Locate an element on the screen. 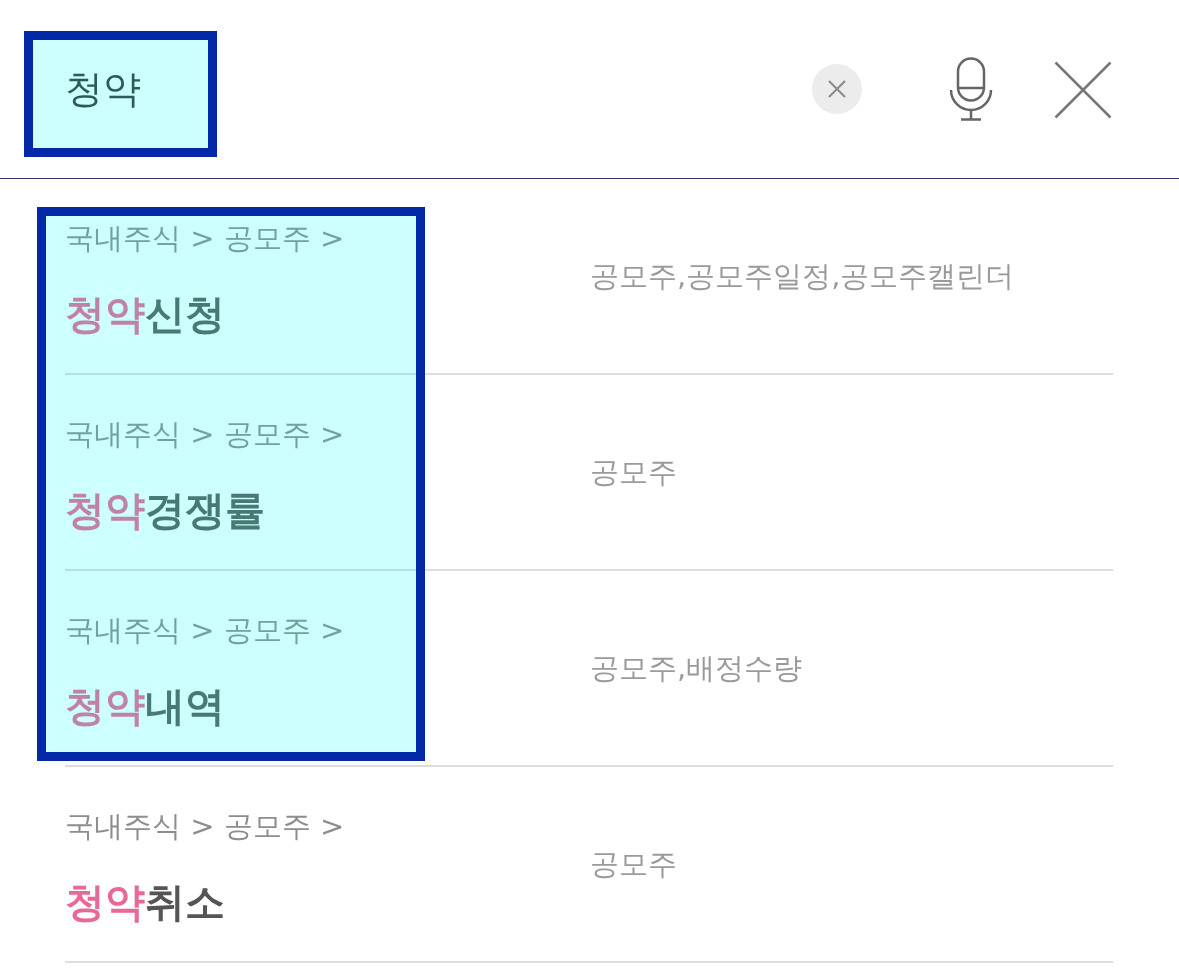  result-title: 청약경쟁률 is located at coordinates (165, 510).